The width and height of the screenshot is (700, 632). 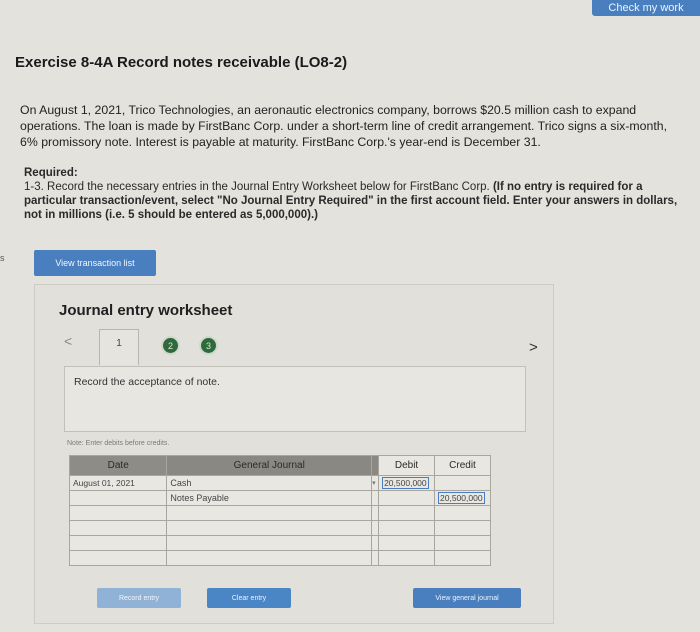 I want to click on clear-entry-button: Clear entry, so click(x=249, y=598).